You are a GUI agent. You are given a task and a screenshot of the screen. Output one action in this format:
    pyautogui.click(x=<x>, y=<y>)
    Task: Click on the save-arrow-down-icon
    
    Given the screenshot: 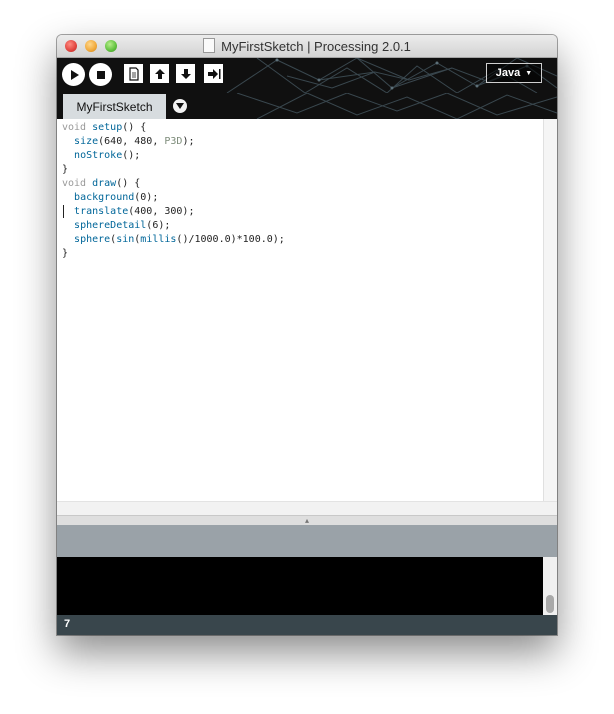 What is the action you would take?
    pyautogui.click(x=185, y=73)
    